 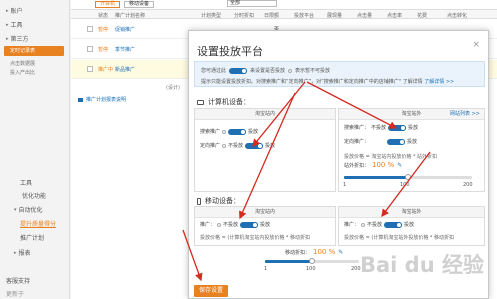 What do you see at coordinates (15, 209) in the screenshot?
I see `caret-down-icon: ▾` at bounding box center [15, 209].